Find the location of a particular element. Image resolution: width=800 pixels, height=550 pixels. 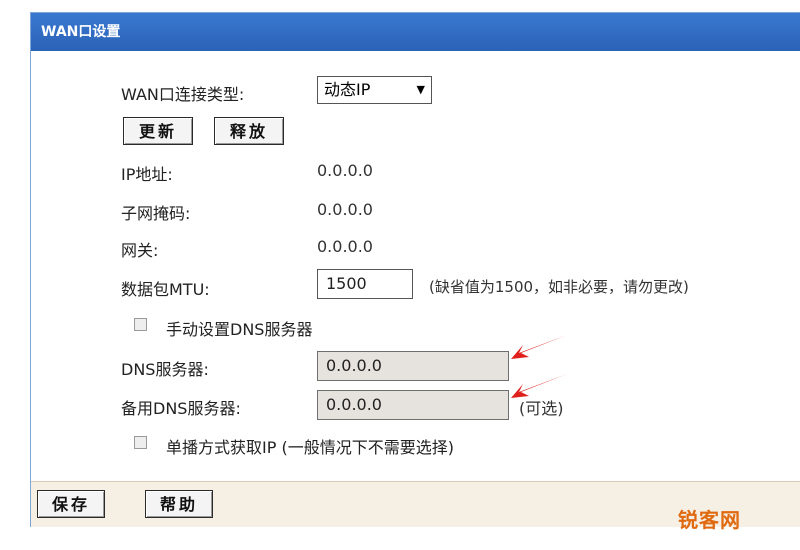

subnet-mask-value: 0.0.0.0 is located at coordinates (345, 209).